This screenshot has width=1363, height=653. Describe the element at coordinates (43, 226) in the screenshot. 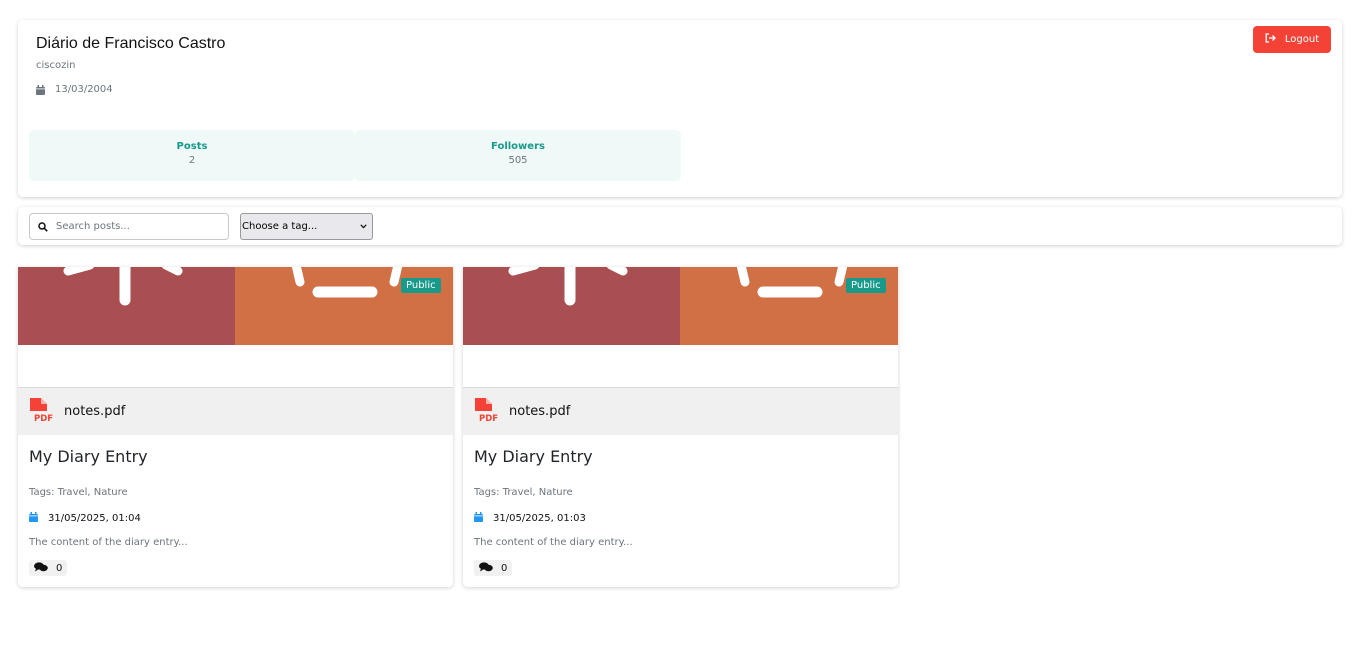

I see `search-icon` at that location.